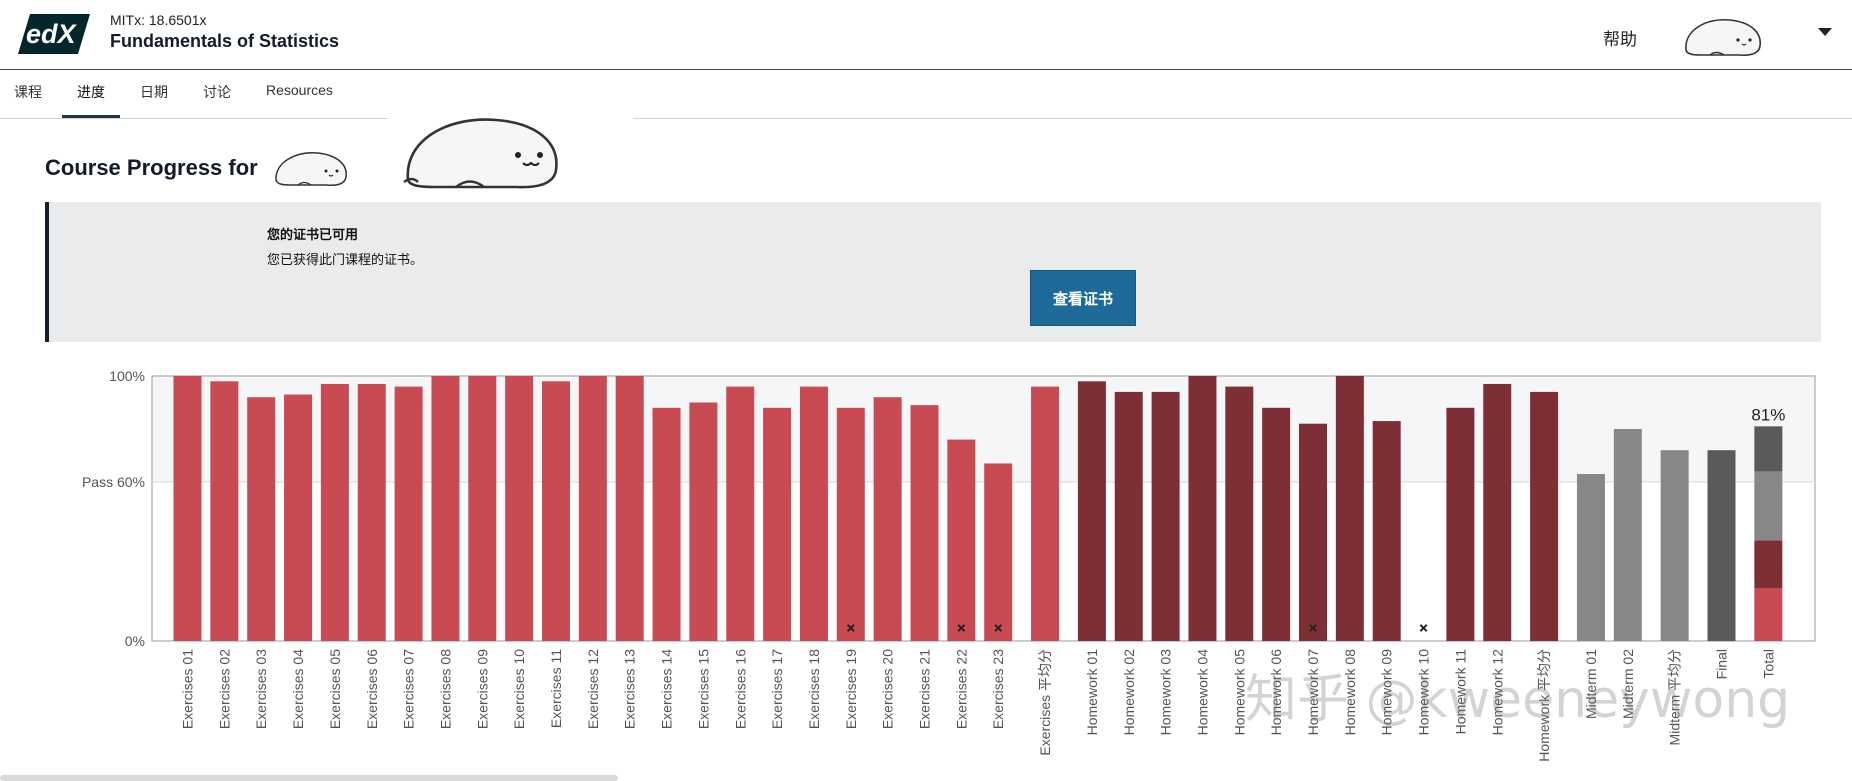  I want to click on logo-text: edX, so click(52, 34).